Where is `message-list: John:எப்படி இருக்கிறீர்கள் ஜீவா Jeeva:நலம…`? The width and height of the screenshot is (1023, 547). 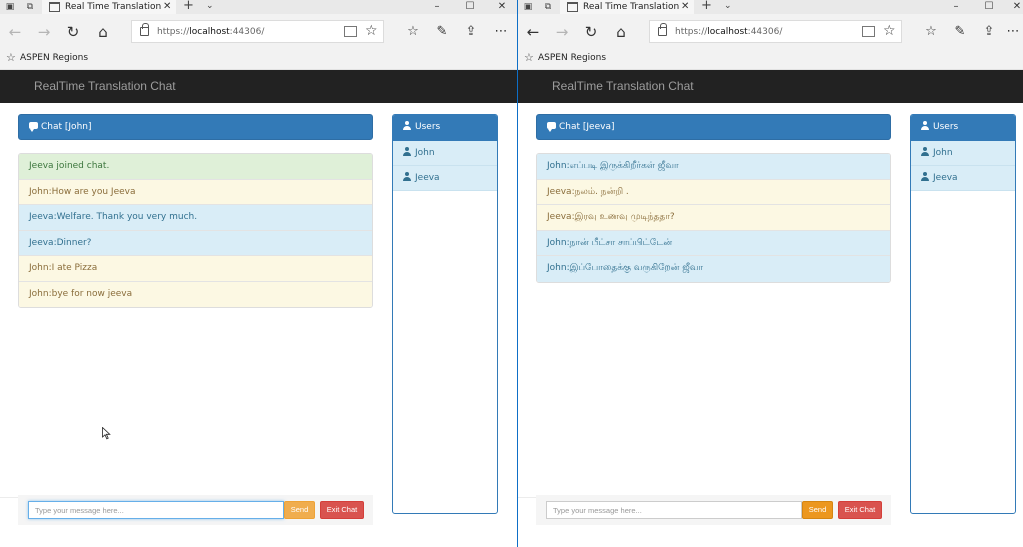
message-list: John:எப்படி இருக்கிறீர்கள் ஜீவா Jeeva:நலம… is located at coordinates (713, 218).